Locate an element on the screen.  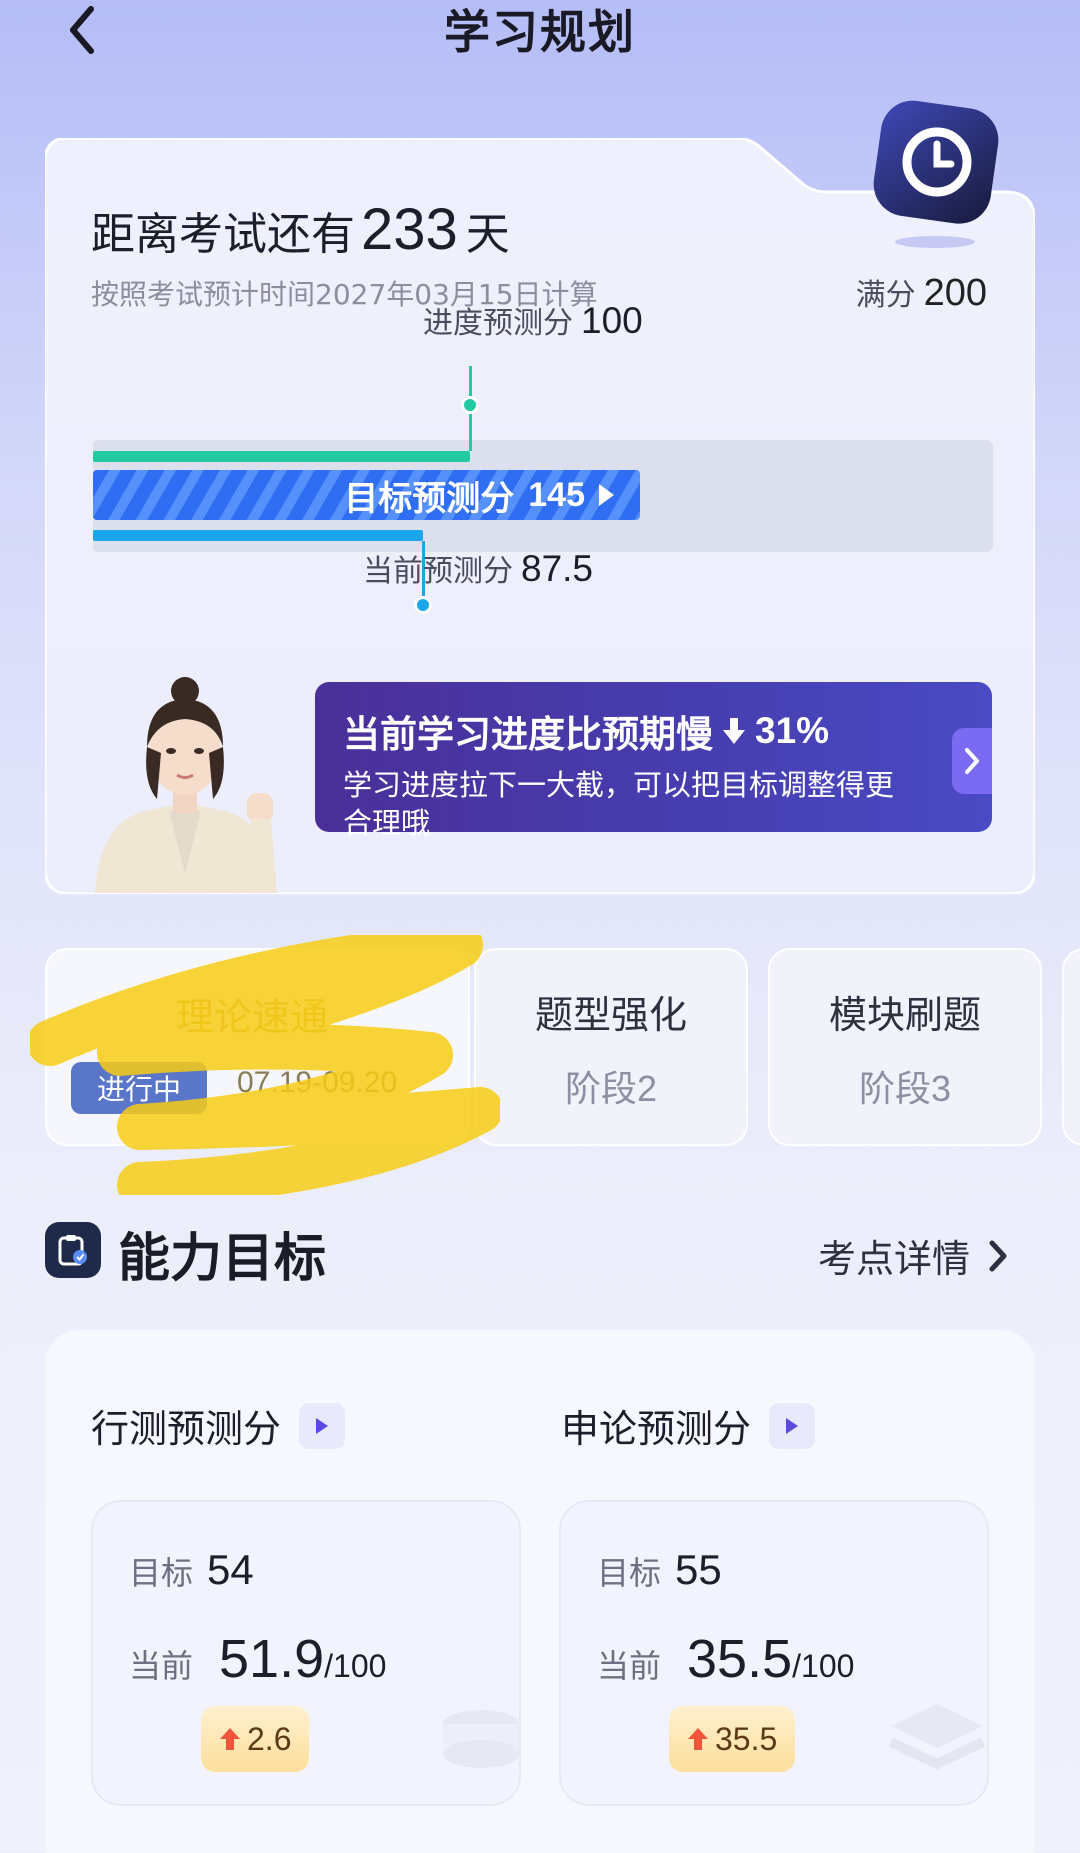
tip-percent: 31% is located at coordinates (792, 730).